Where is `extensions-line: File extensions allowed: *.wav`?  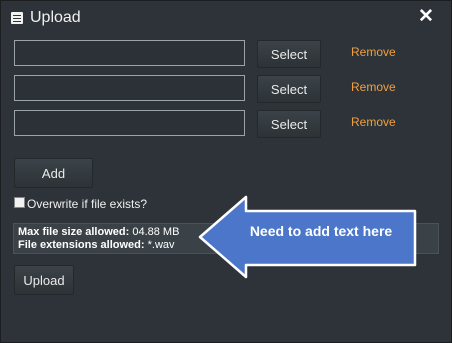 extensions-line: File extensions allowed: *.wav is located at coordinates (96, 245).